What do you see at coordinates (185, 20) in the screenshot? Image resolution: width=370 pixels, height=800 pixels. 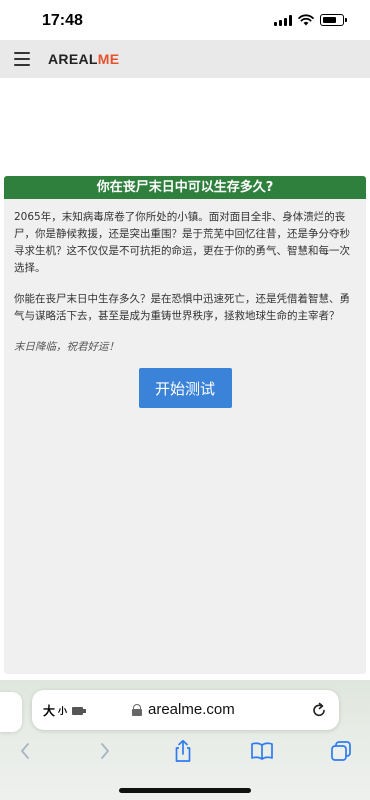 I see `status-bar: 17:48` at bounding box center [185, 20].